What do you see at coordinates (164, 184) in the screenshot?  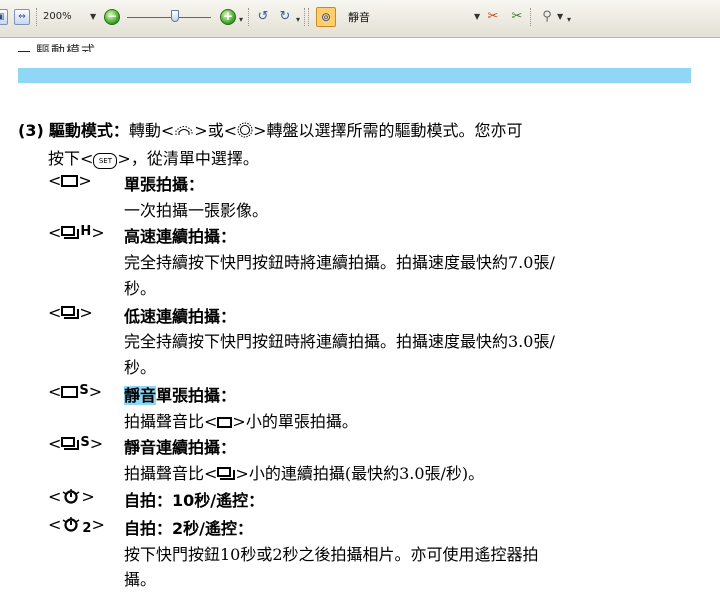 I see `mode-title: 單張拍攝：` at bounding box center [164, 184].